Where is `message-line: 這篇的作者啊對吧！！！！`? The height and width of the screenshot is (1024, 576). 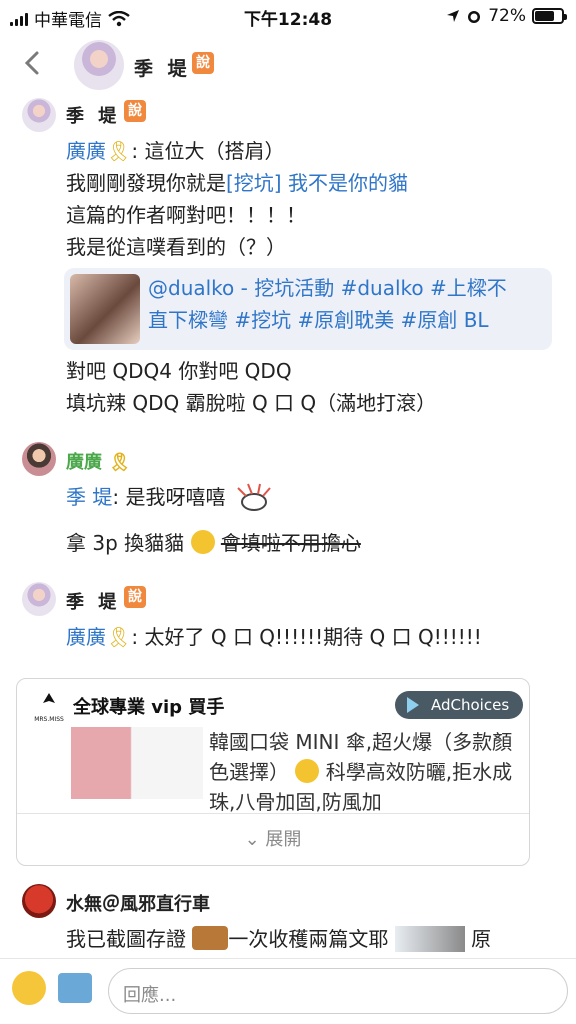
message-line: 這篇的作者啊對吧！！！！ is located at coordinates (186, 215).